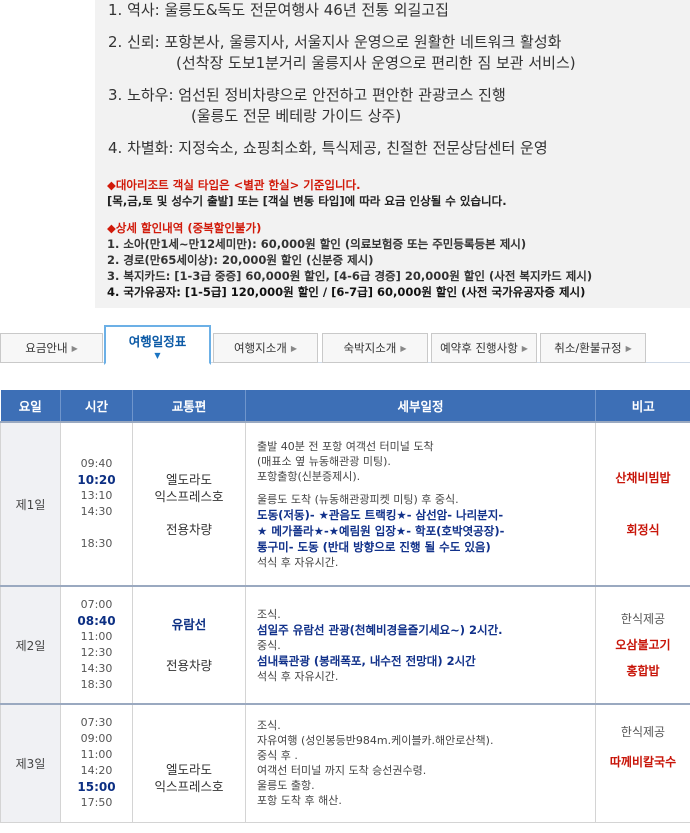  What do you see at coordinates (96, 406) in the screenshot?
I see `header-time: 시간` at bounding box center [96, 406].